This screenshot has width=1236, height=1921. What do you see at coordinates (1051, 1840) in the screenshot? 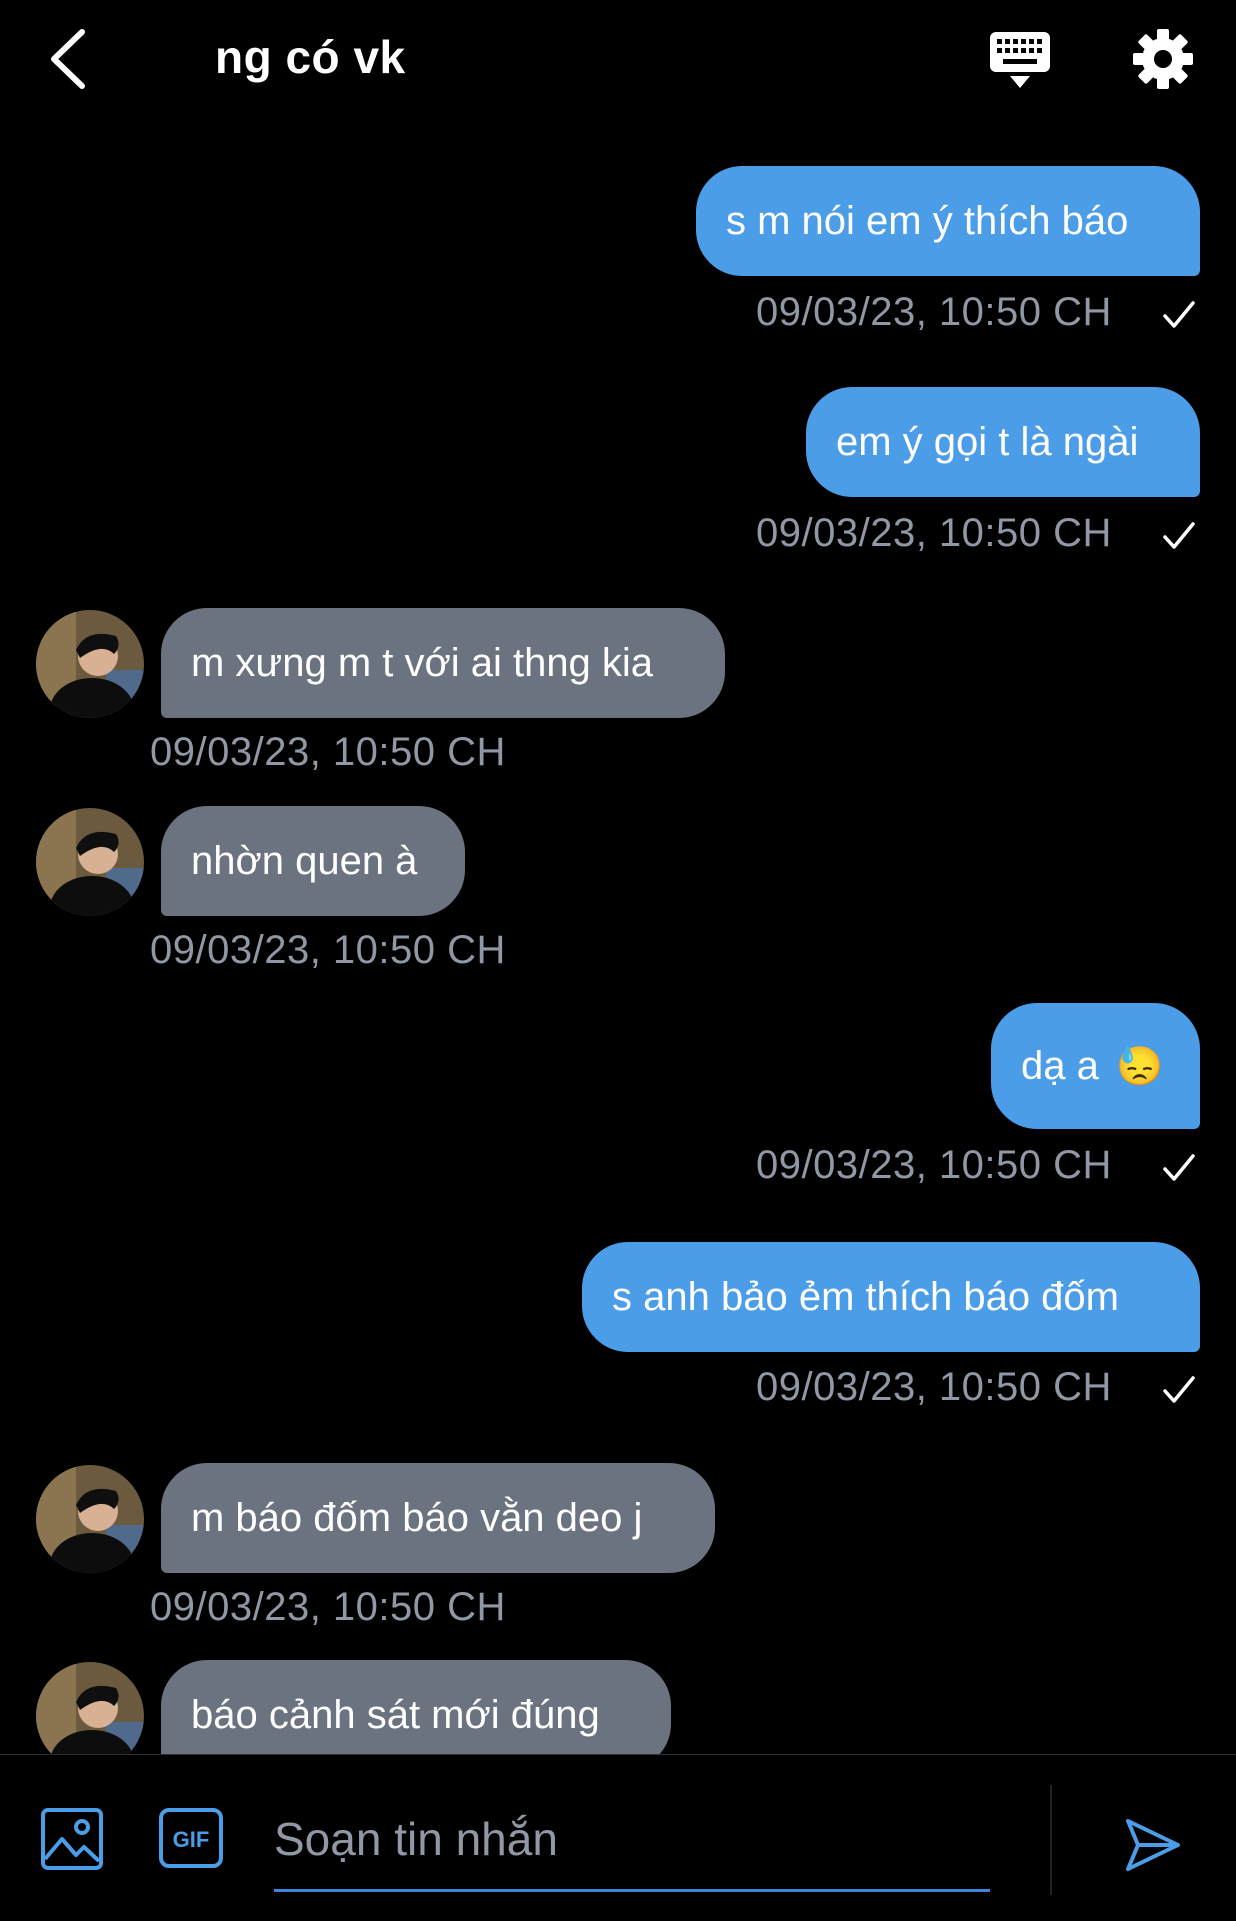
I see `composer-divider` at bounding box center [1051, 1840].